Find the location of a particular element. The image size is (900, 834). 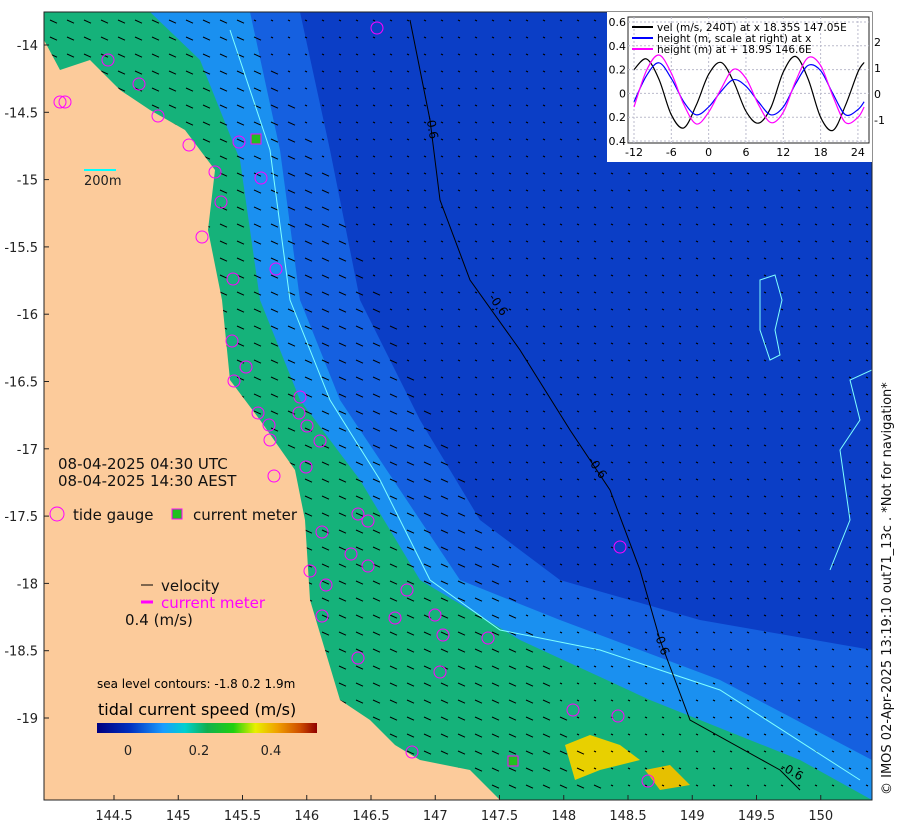

y-tick-label: -15.5 is located at coordinates (21, 248).